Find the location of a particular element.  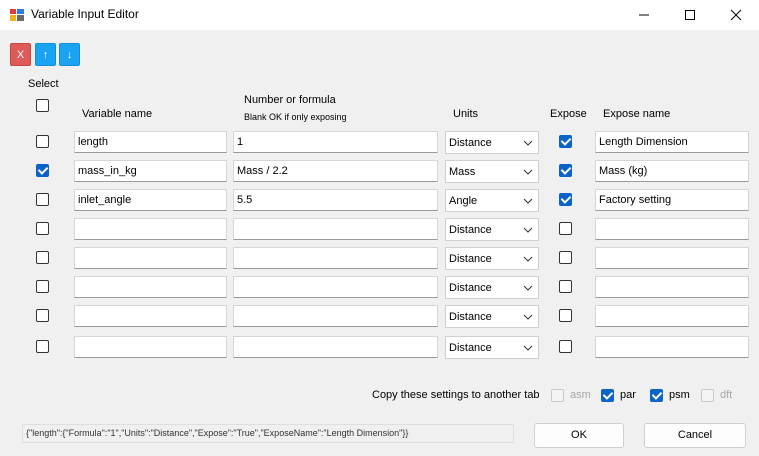

maximize-icon is located at coordinates (690, 15).